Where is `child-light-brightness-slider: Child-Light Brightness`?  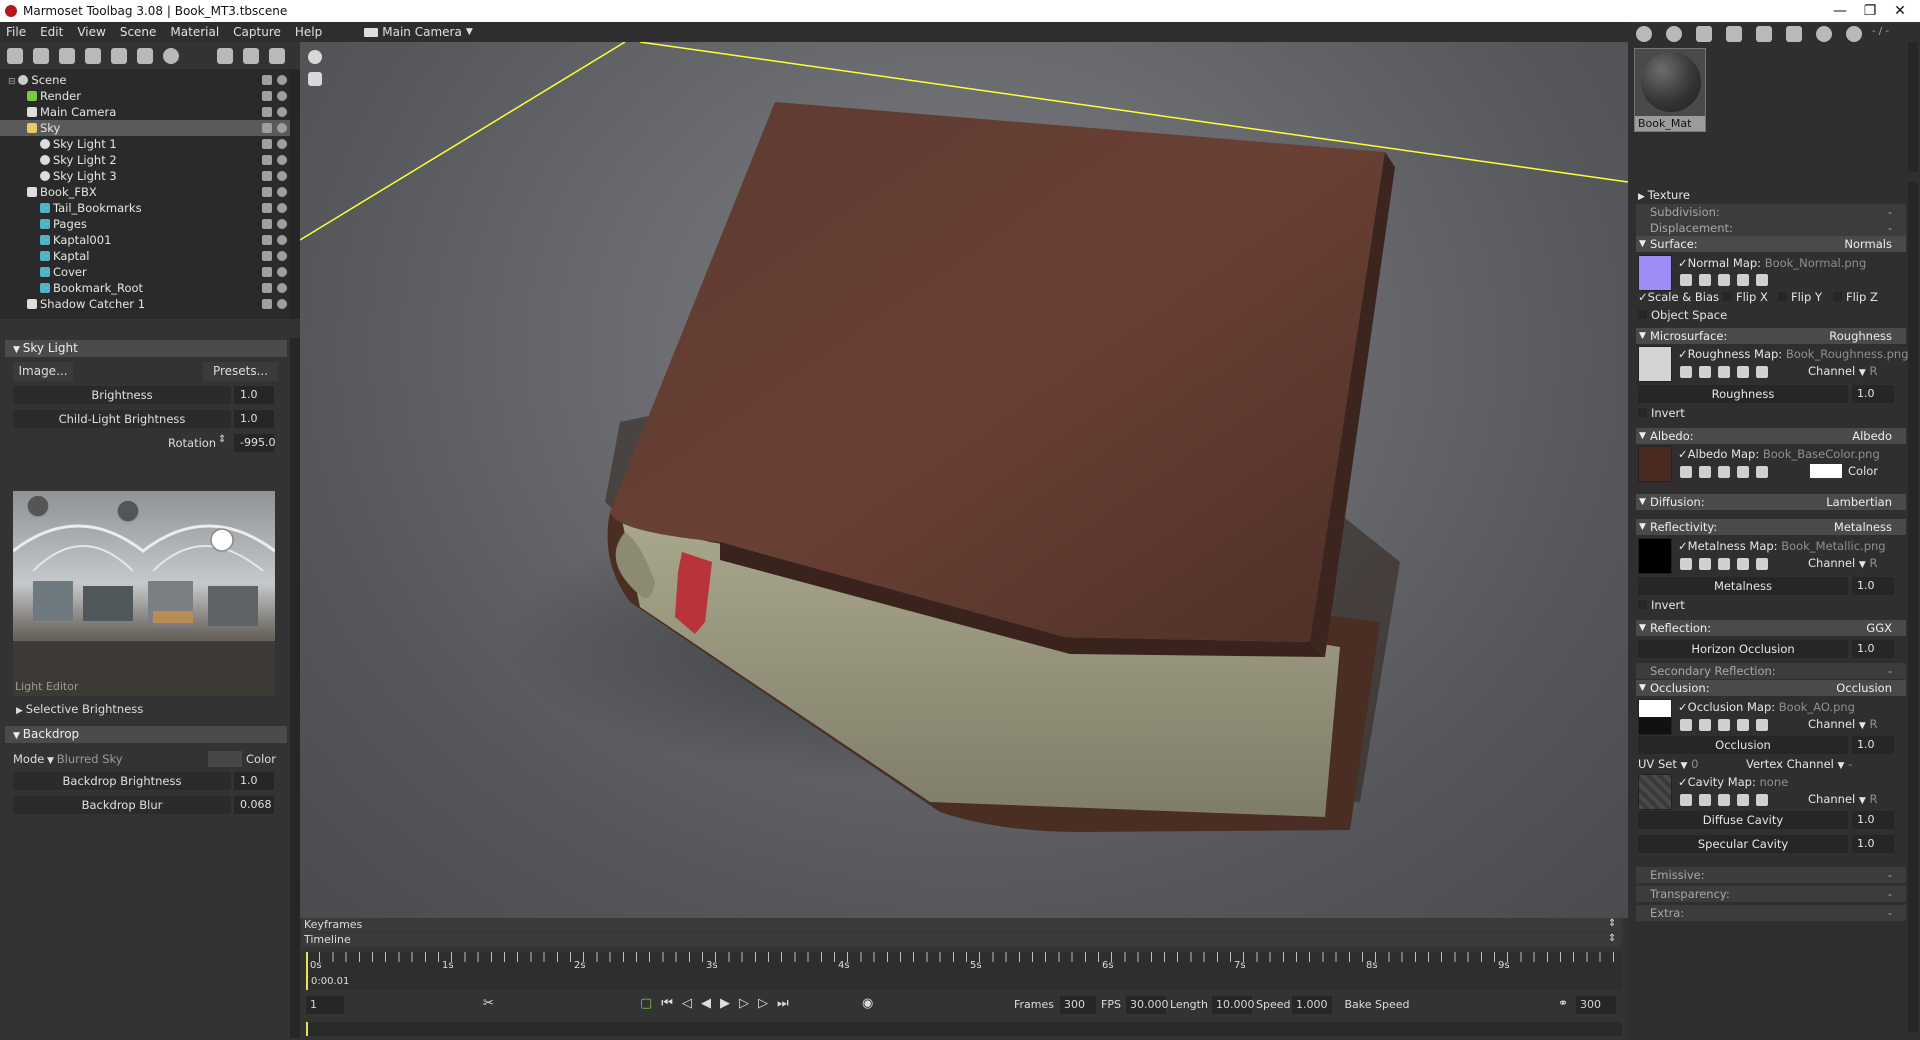
child-light-brightness-slider: Child-Light Brightness is located at coordinates (122, 419).